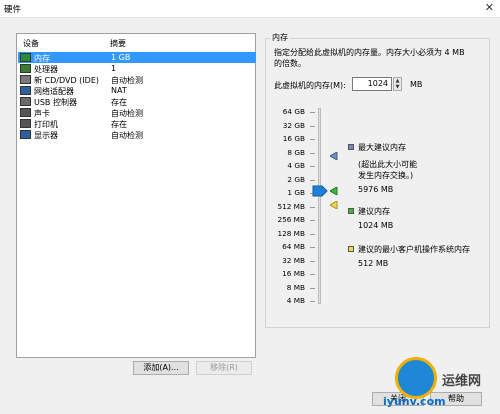 This screenshot has width=500, height=414. What do you see at coordinates (296, 179) in the screenshot?
I see `memory-tick-label: 2 GB` at bounding box center [296, 179].